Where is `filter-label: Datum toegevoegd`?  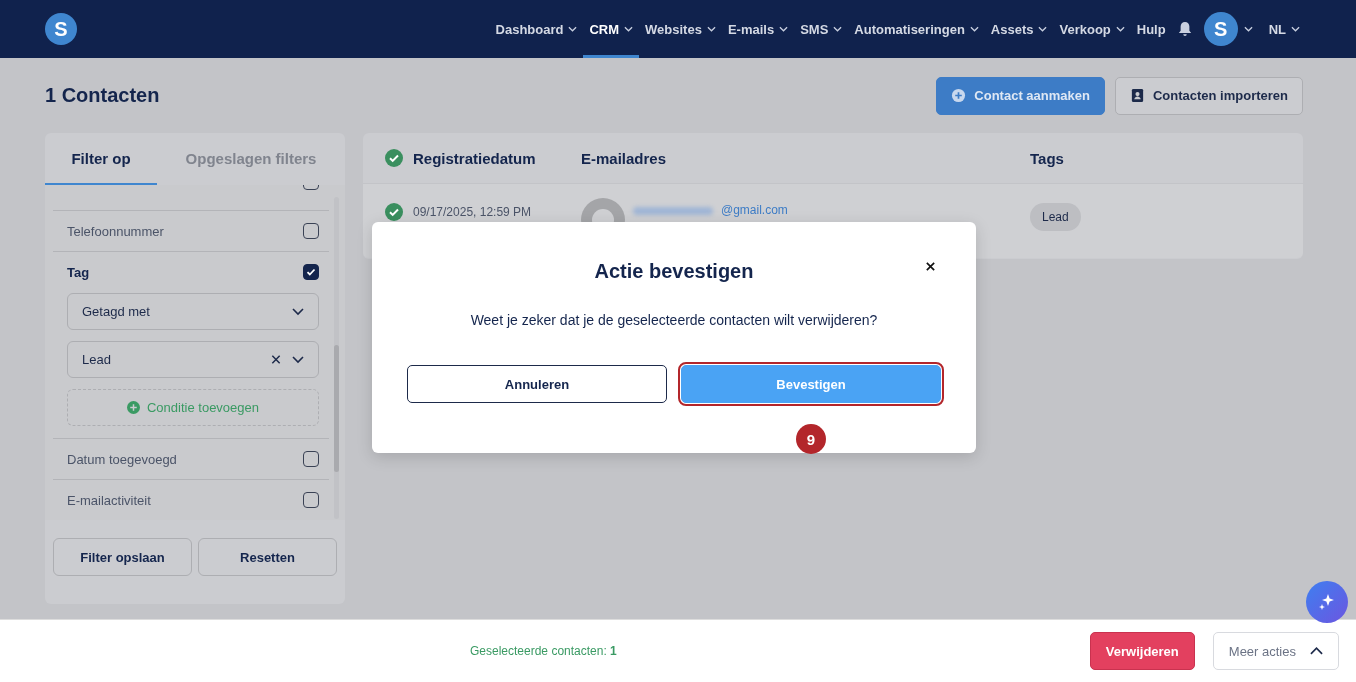 filter-label: Datum toegevoegd is located at coordinates (122, 459).